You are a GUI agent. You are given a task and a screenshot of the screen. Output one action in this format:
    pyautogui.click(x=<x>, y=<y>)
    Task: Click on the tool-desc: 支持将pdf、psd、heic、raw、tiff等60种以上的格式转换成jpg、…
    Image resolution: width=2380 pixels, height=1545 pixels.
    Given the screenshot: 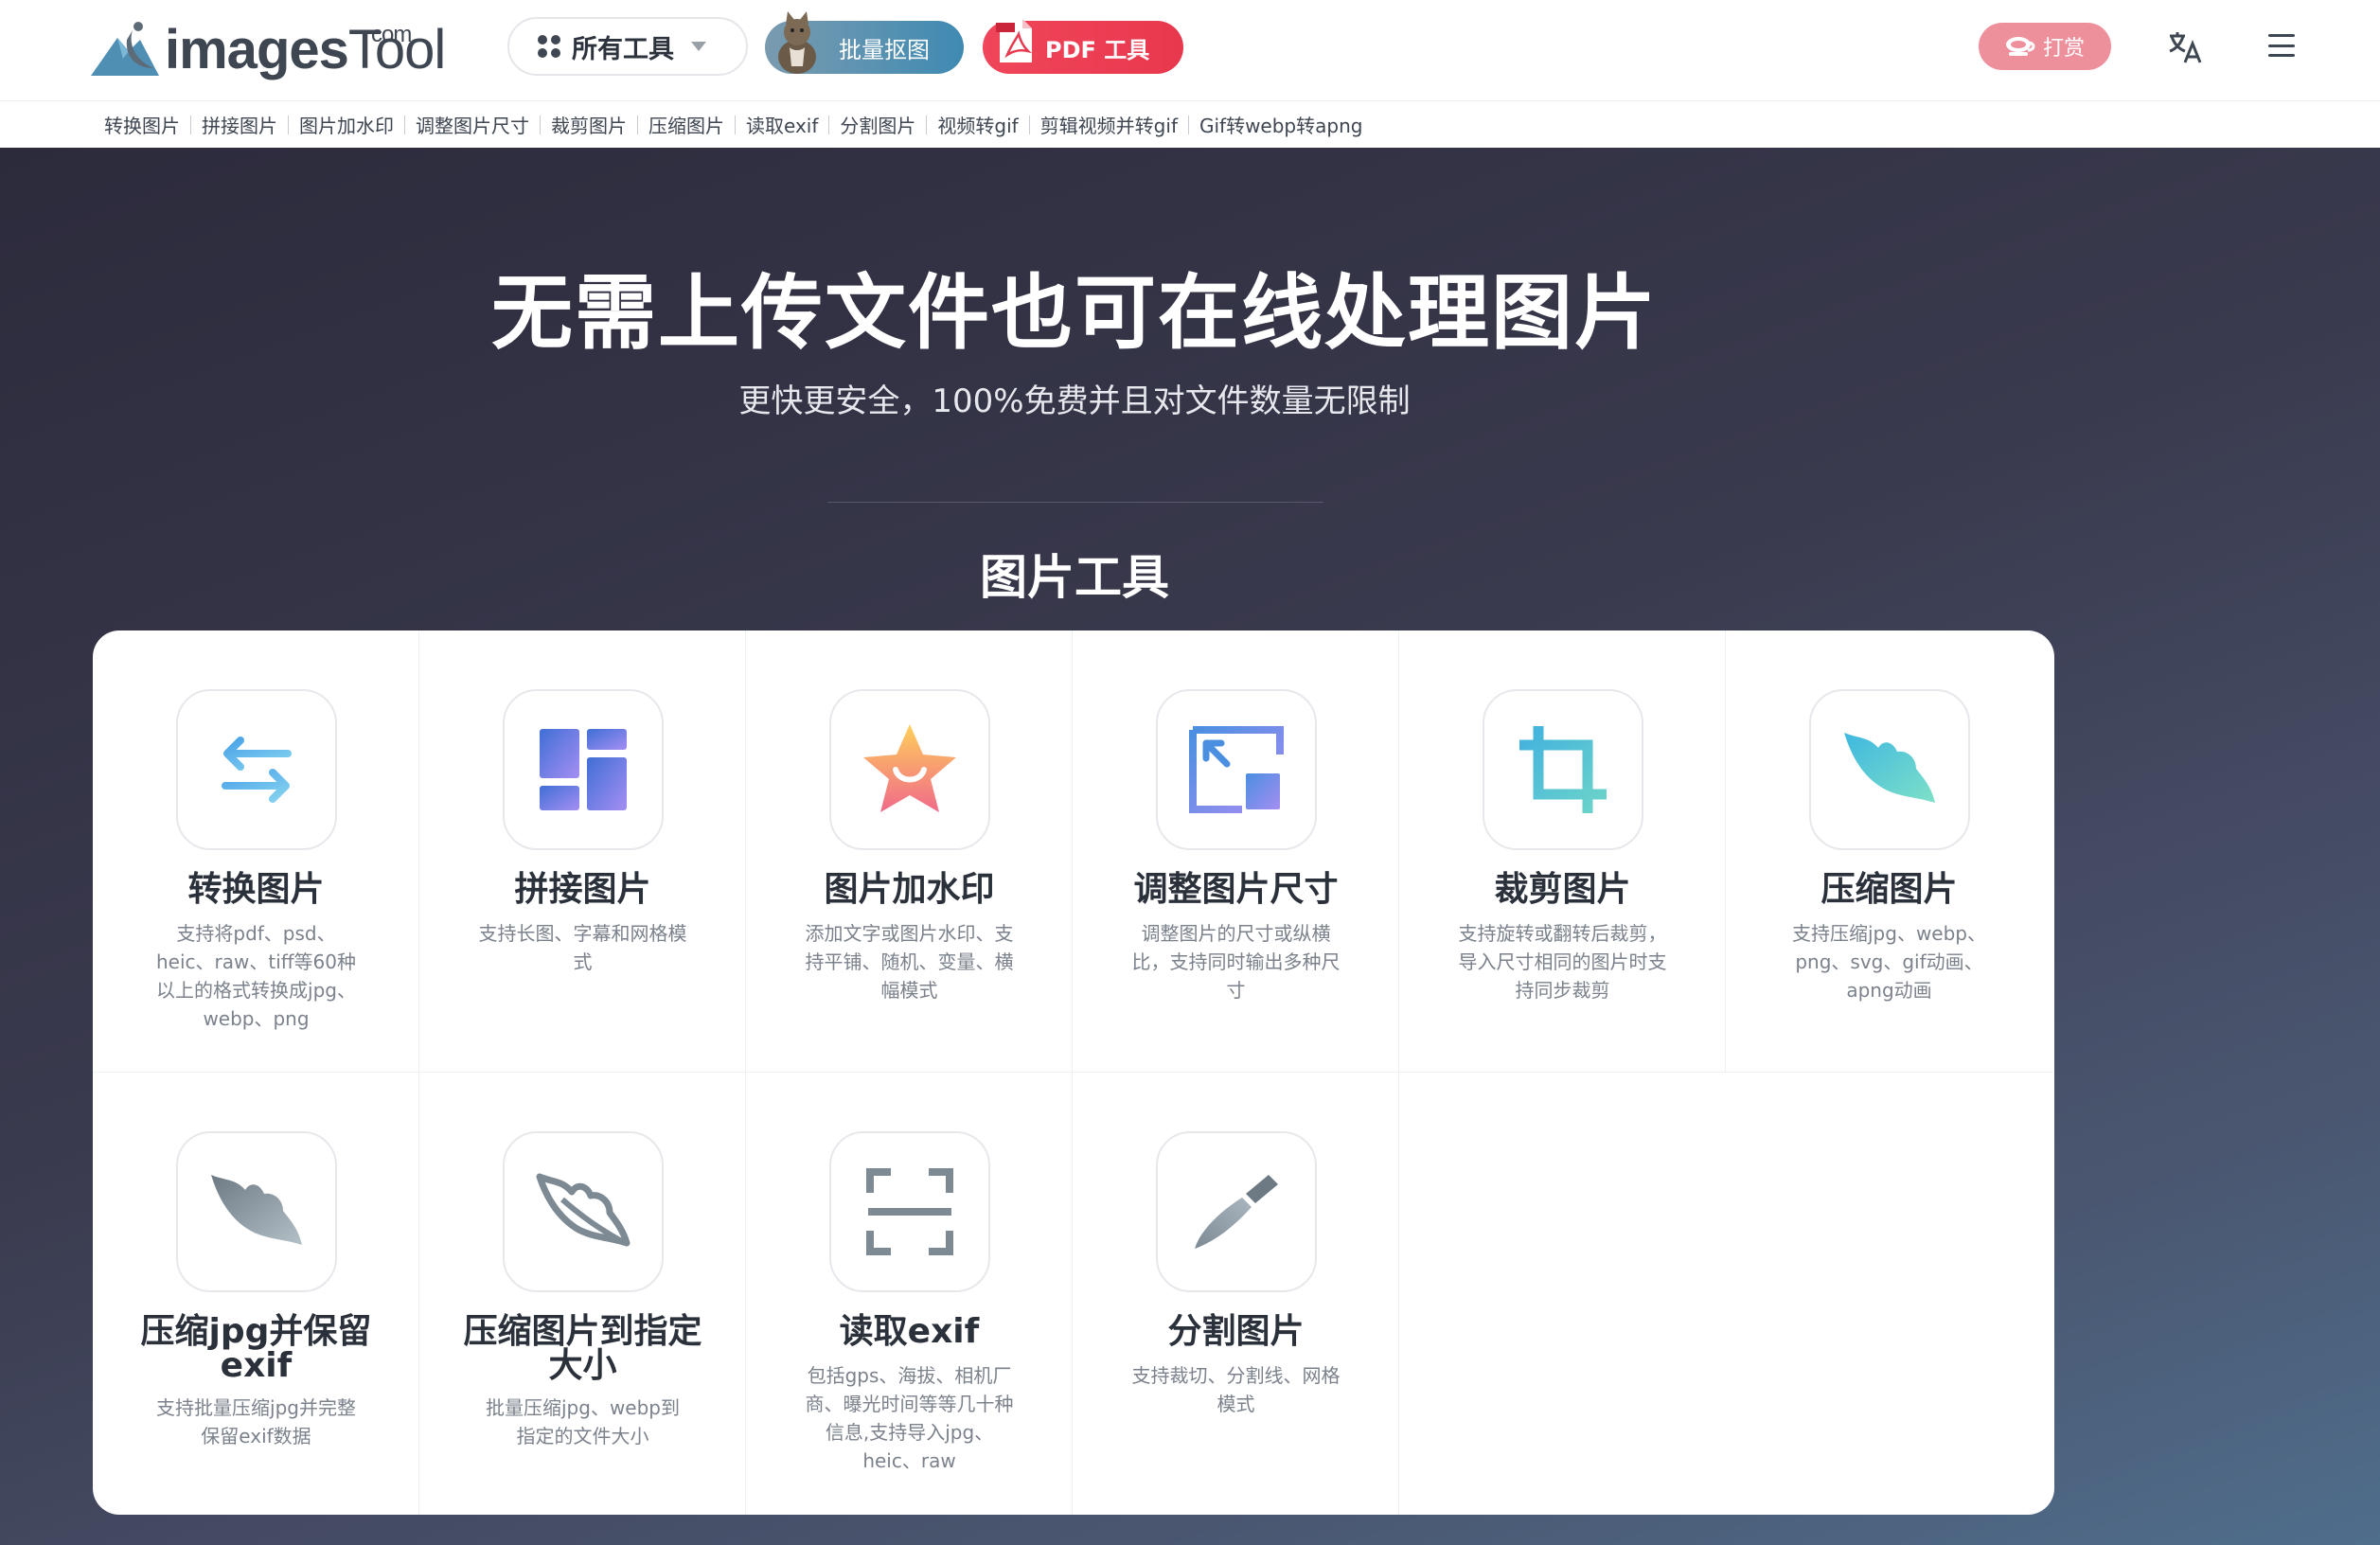 What is the action you would take?
    pyautogui.click(x=256, y=976)
    